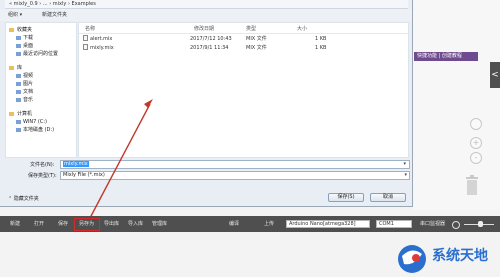 The image size is (500, 277). What do you see at coordinates (432, 224) in the screenshot?
I see `serial-monitor-button: 串口监视器` at bounding box center [432, 224].